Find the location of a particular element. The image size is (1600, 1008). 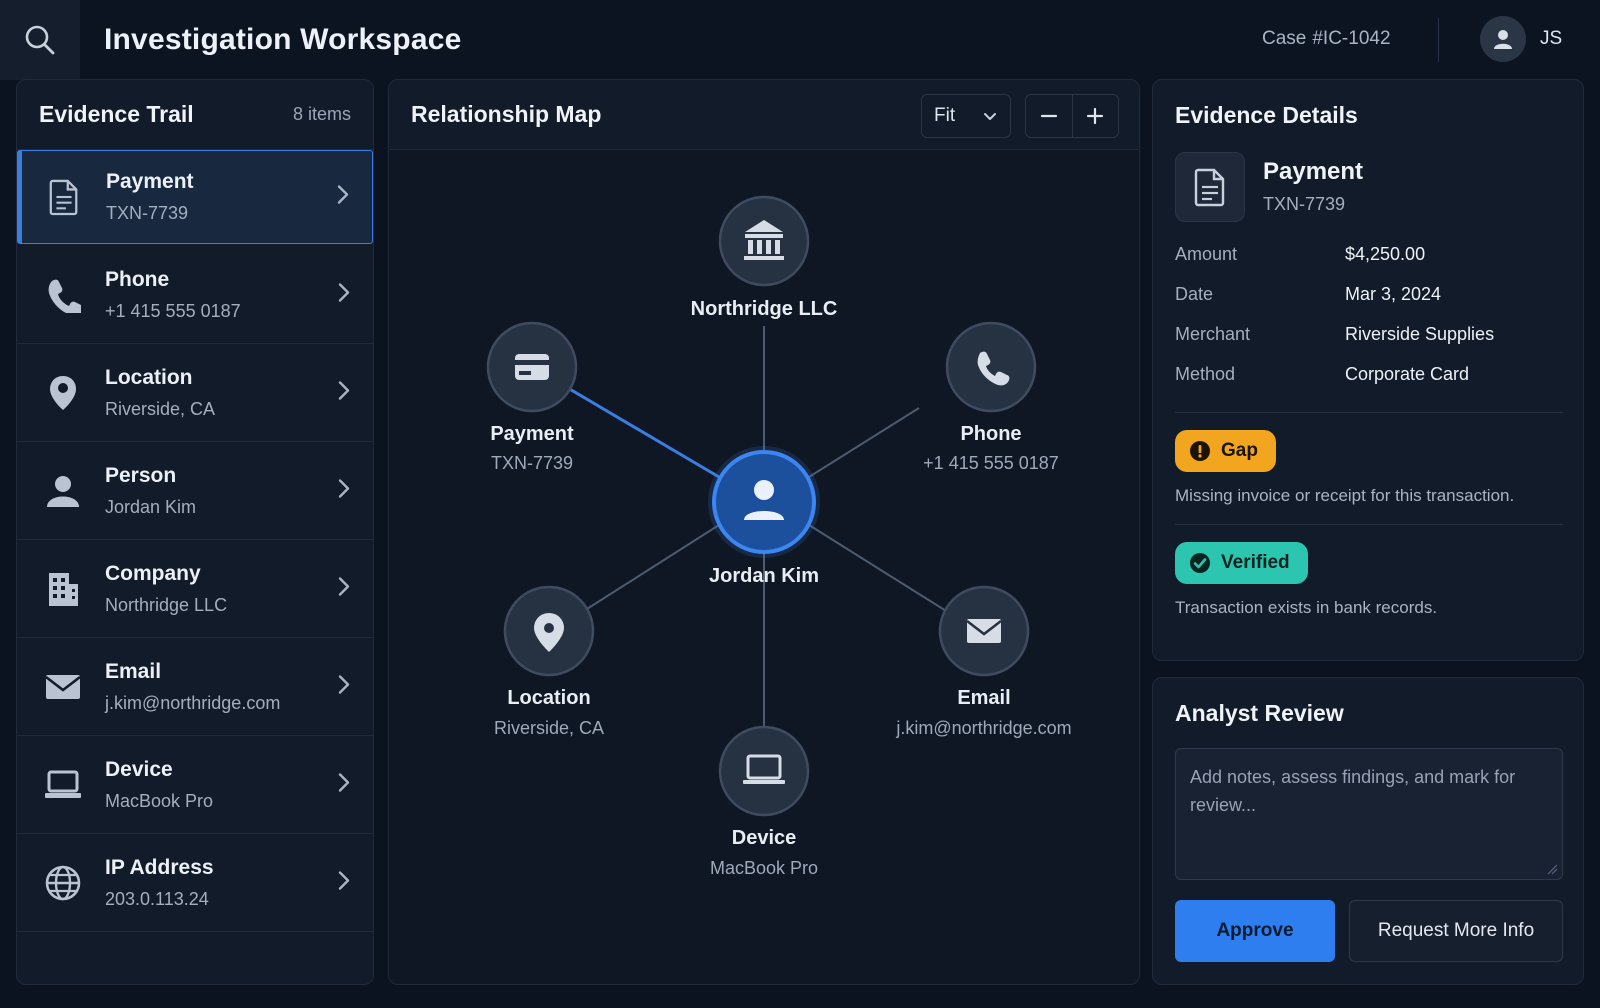

search-icon is located at coordinates (40, 40).